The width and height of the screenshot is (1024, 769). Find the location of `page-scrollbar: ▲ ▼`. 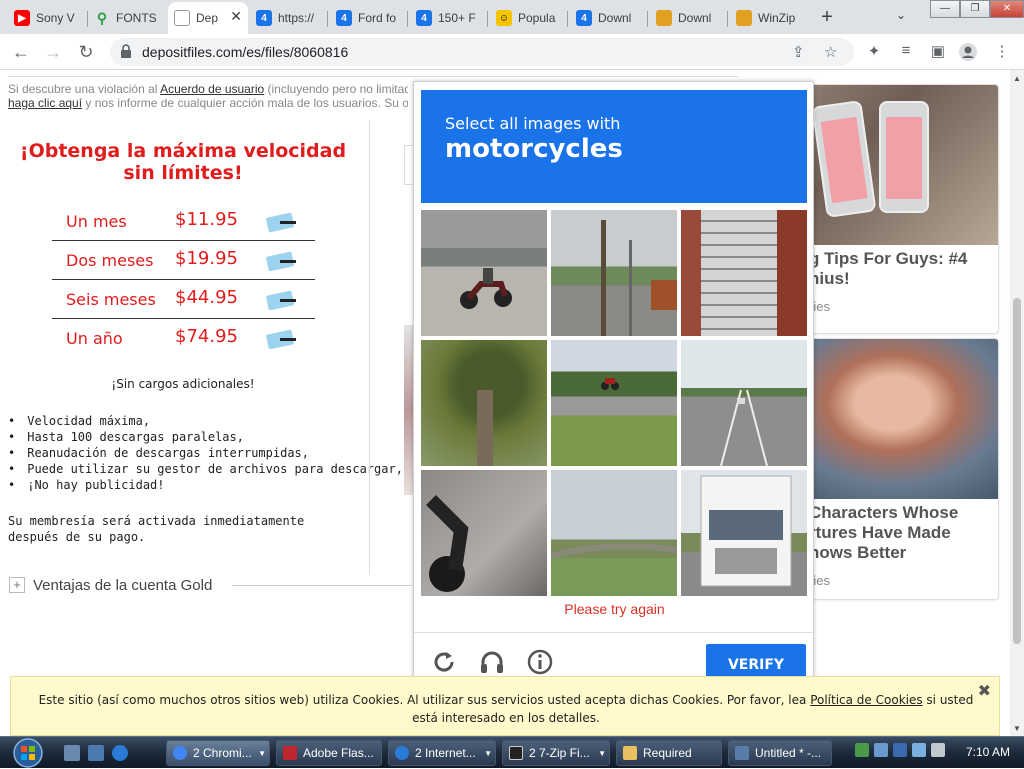

page-scrollbar: ▲ ▼ is located at coordinates (1017, 403).